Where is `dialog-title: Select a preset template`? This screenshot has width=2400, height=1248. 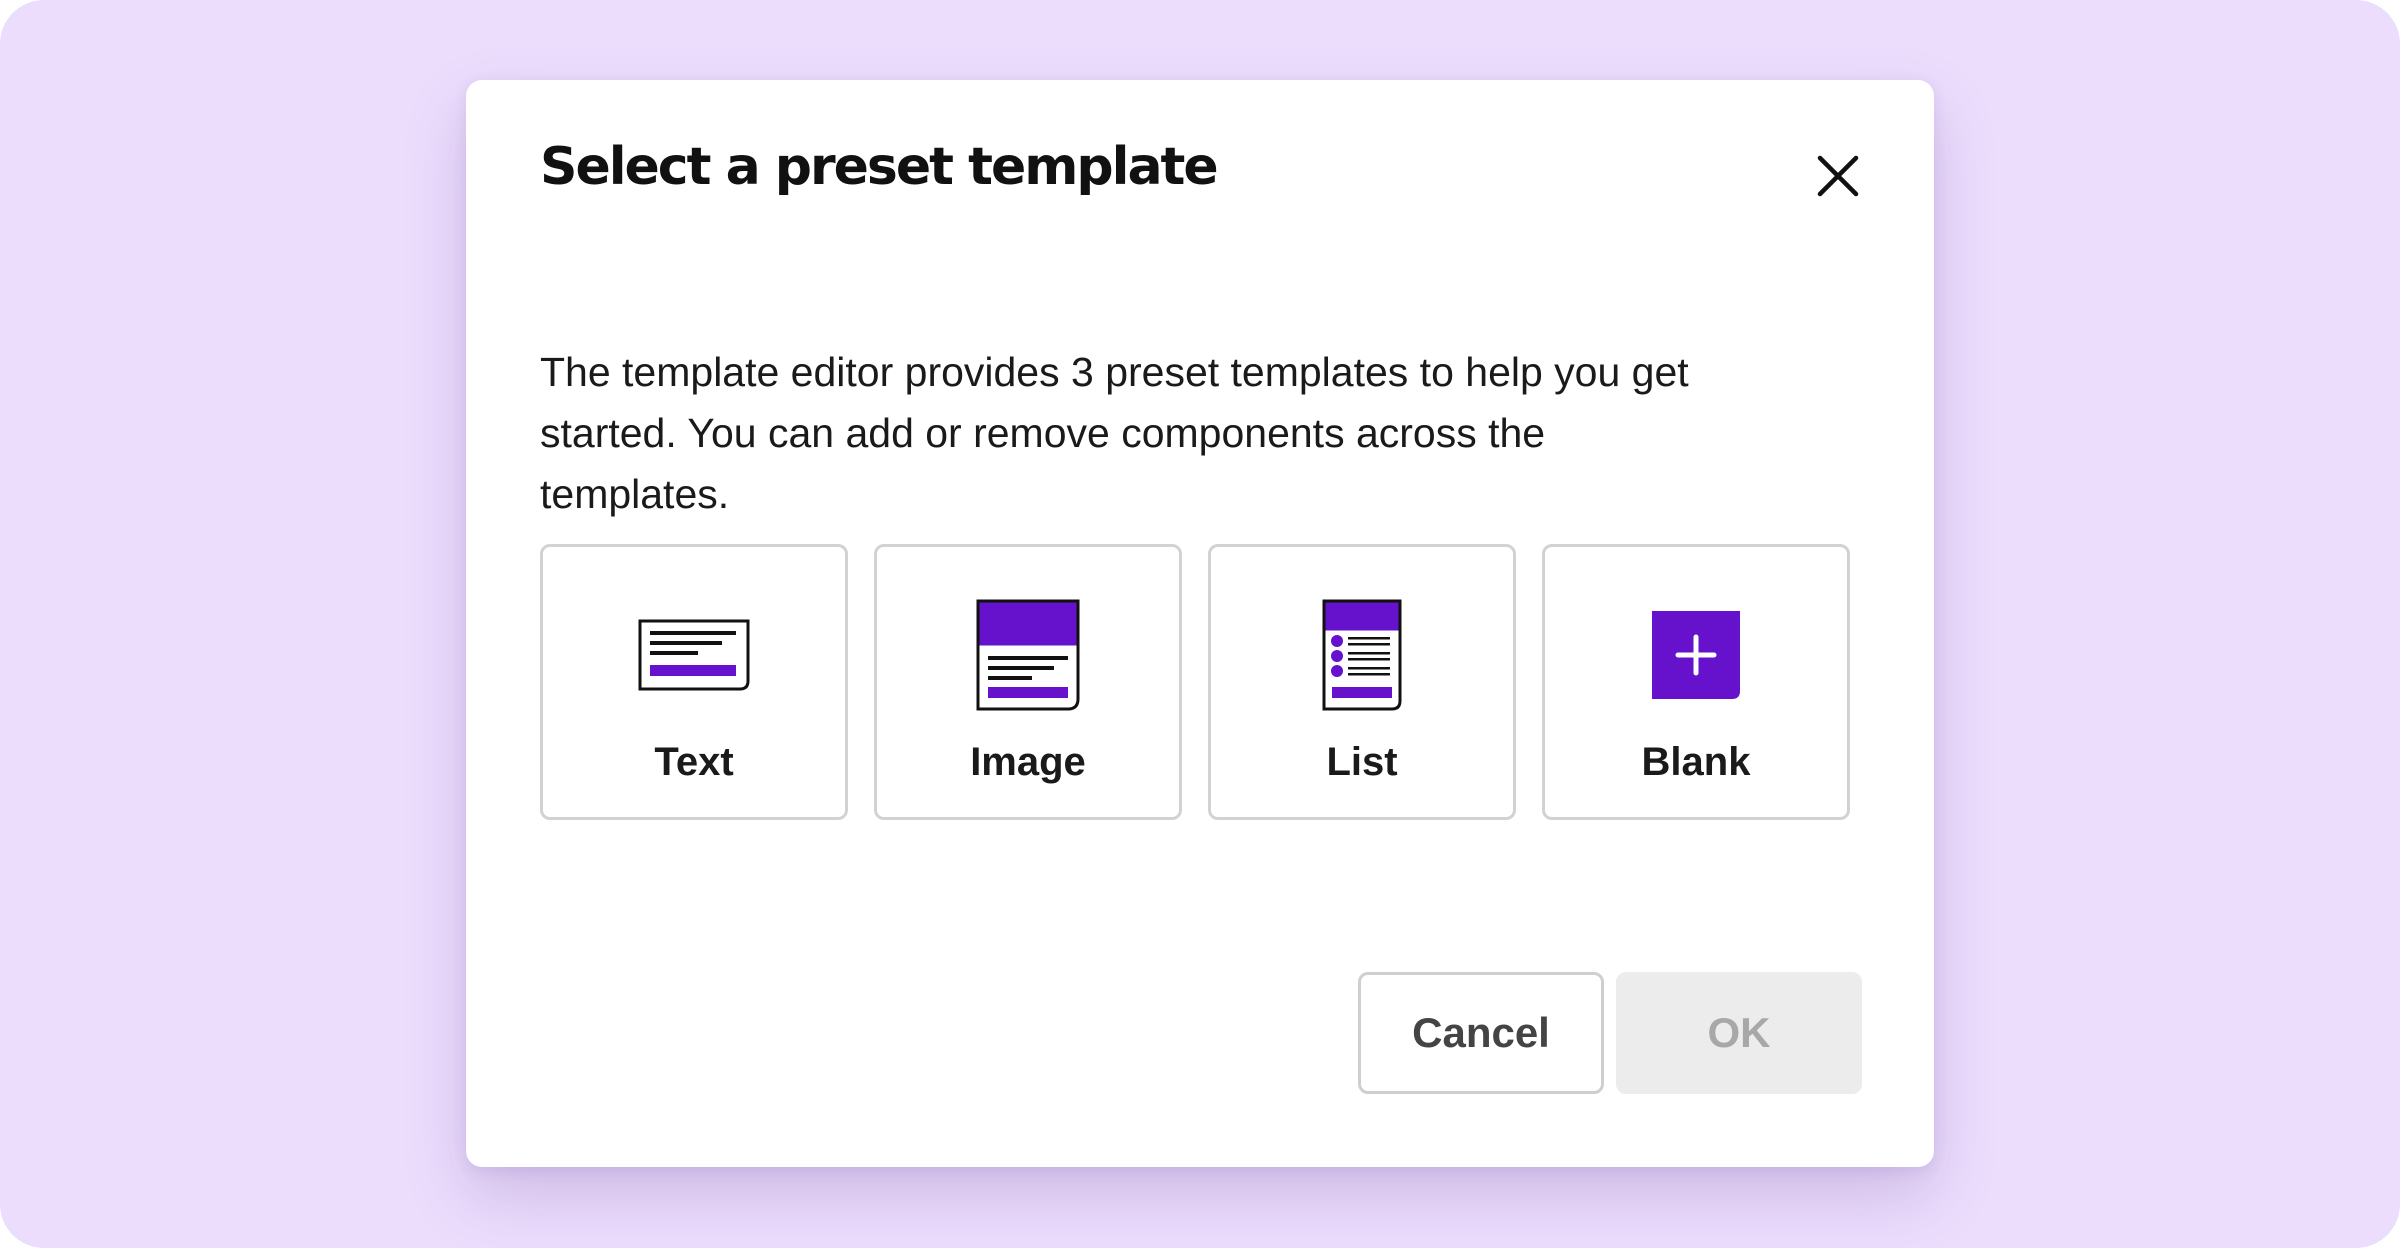 dialog-title: Select a preset template is located at coordinates (879, 167).